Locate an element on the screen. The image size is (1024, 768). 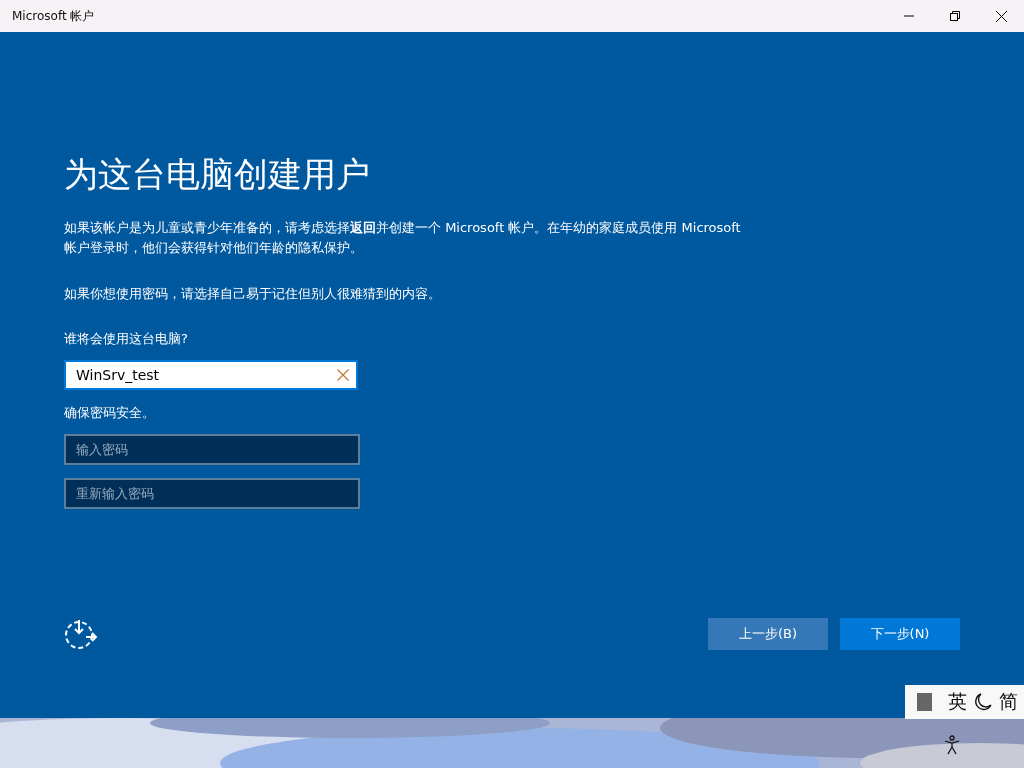
next-button: 下一步(N) is located at coordinates (900, 634).